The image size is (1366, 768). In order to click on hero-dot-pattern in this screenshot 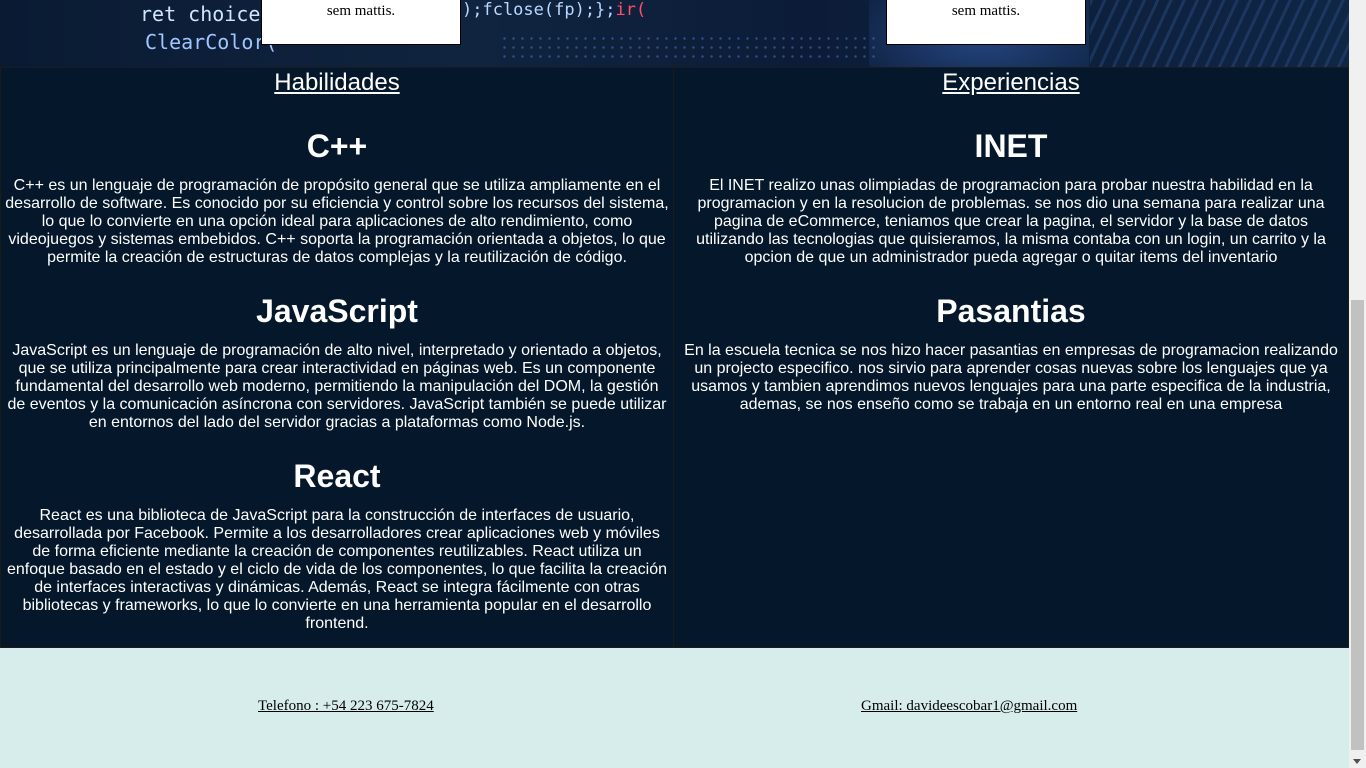, I will do `click(690, 49)`.